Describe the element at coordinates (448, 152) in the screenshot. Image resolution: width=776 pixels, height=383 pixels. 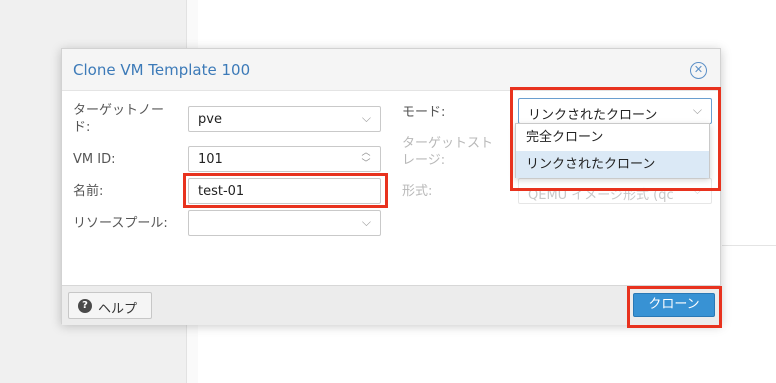
I see `target-storage-label: ターゲットスト レージ:` at that location.